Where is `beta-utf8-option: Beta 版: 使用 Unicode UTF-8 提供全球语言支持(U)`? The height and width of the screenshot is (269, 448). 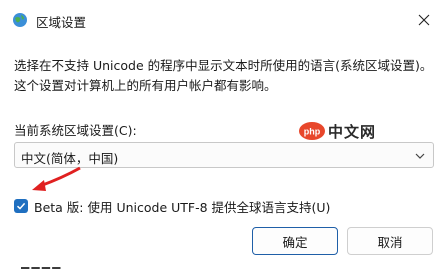 beta-utf8-option: Beta 版: 使用 Unicode UTF-8 提供全球语言支持(U) is located at coordinates (172, 206).